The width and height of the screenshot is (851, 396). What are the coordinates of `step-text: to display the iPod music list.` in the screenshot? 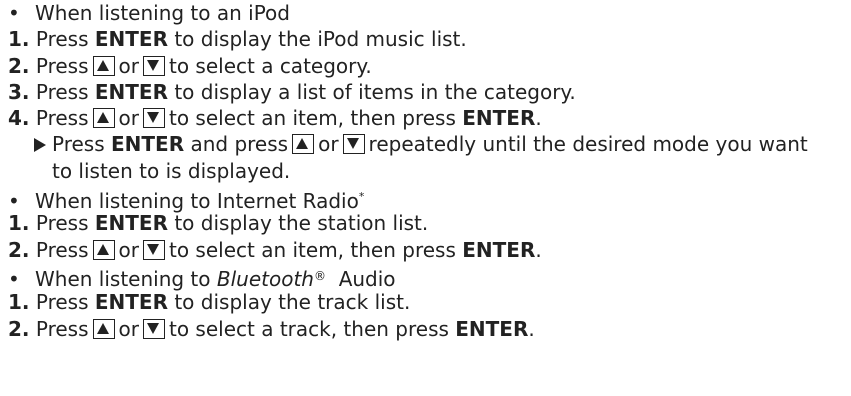 It's located at (320, 39).